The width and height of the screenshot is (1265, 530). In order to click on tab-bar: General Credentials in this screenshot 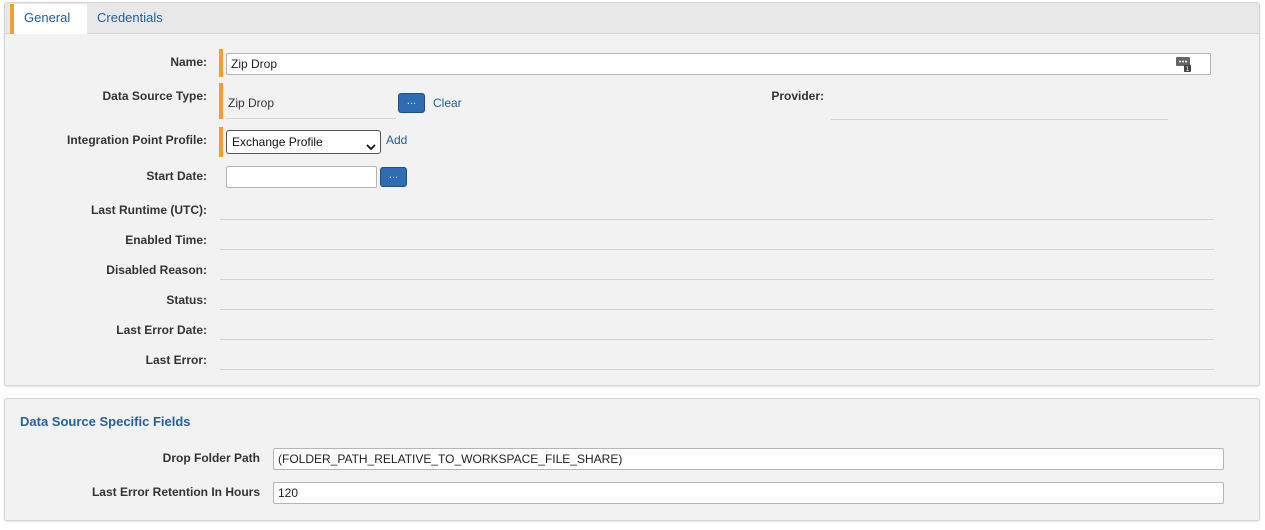, I will do `click(632, 18)`.